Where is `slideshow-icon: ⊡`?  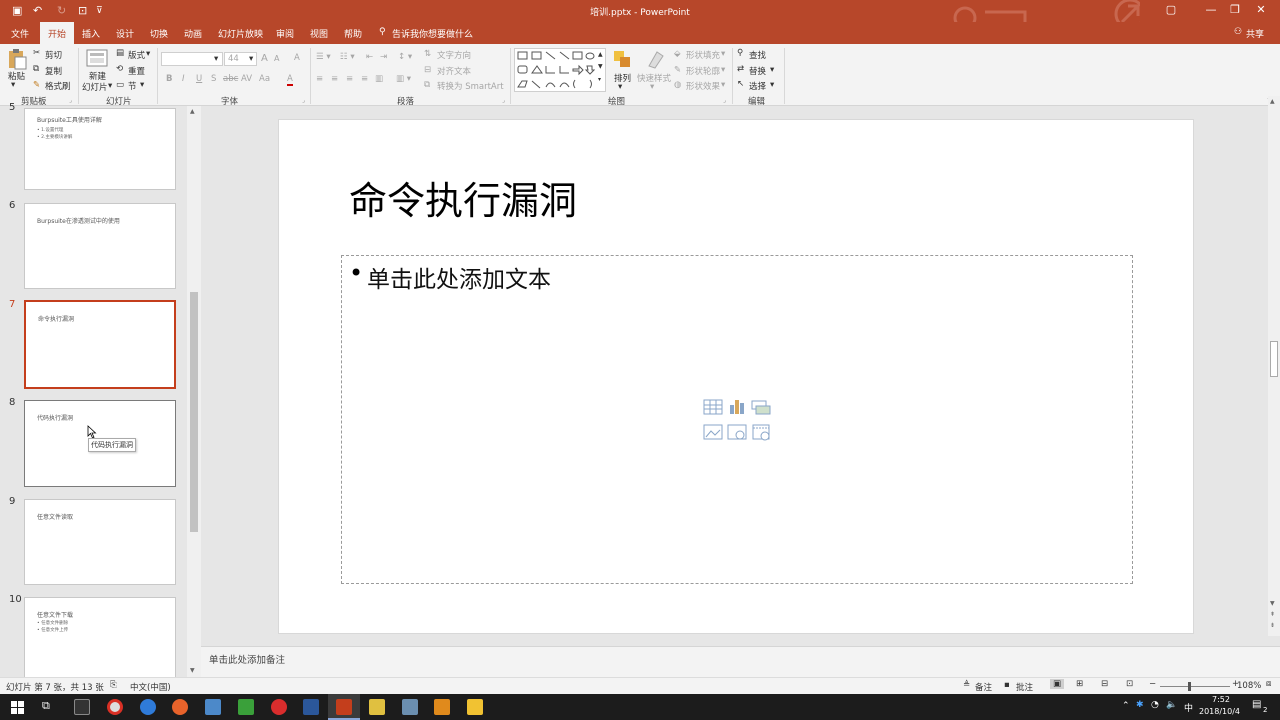
slideshow-icon: ⊡ is located at coordinates (1129, 684).